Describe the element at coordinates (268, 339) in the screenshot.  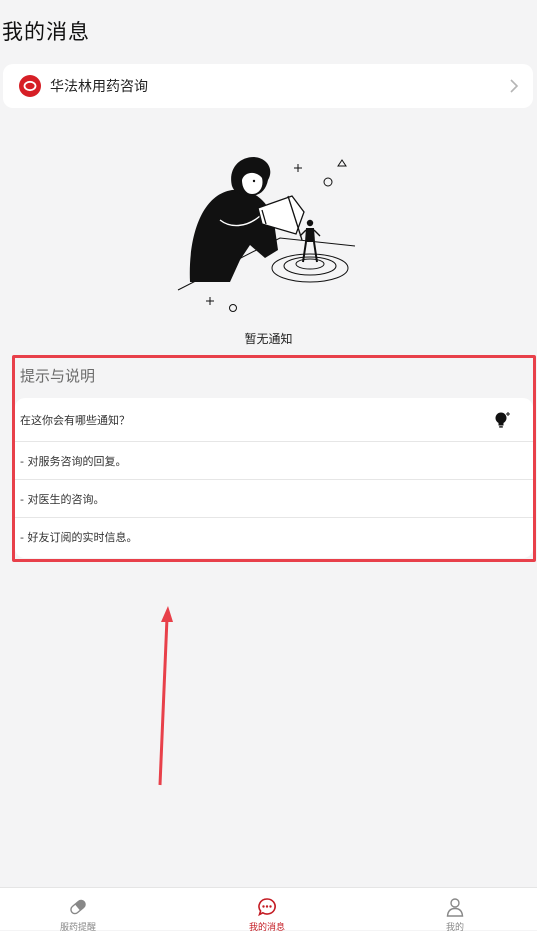
I see `empty-state-text: 暂无通知` at that location.